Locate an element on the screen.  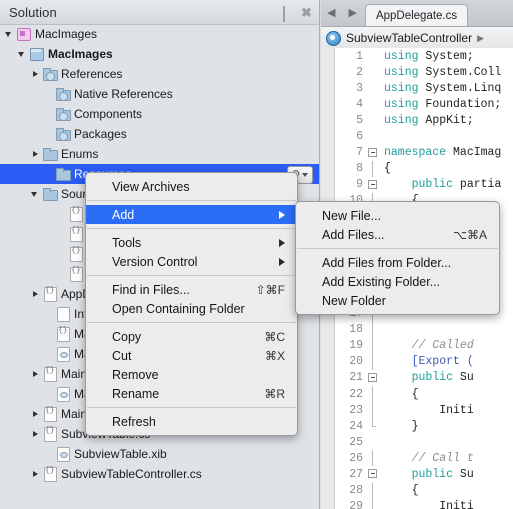
menu-item-copy: Copy ⌘C is located at coordinates (191, 336).